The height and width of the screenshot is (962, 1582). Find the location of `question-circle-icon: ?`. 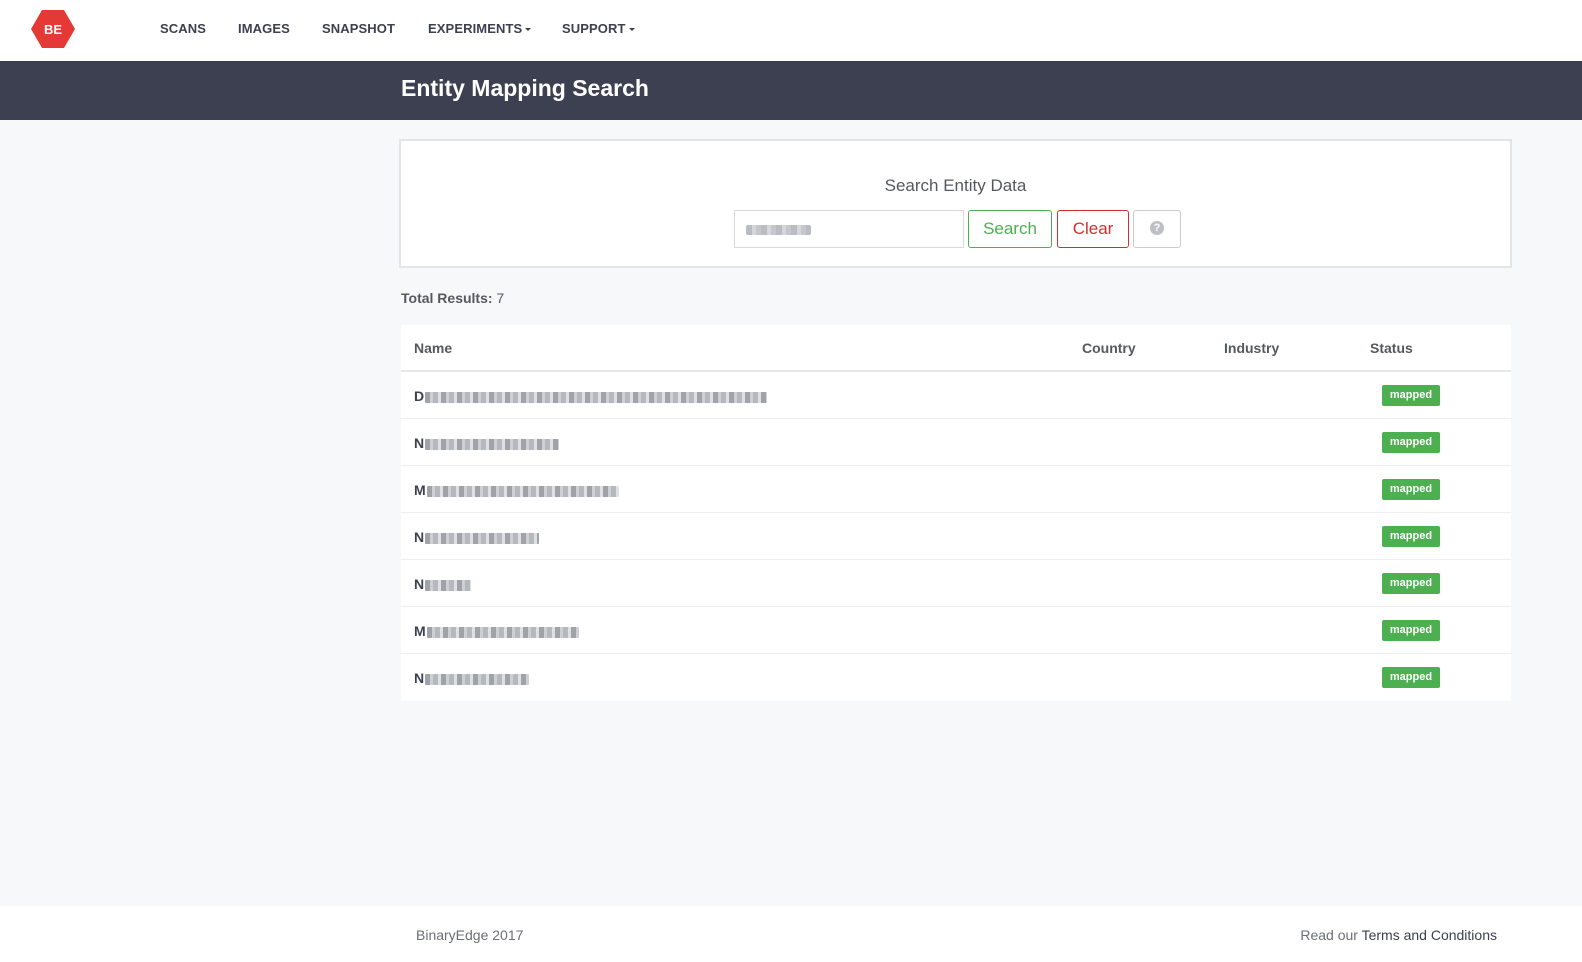

question-circle-icon: ? is located at coordinates (1157, 228).